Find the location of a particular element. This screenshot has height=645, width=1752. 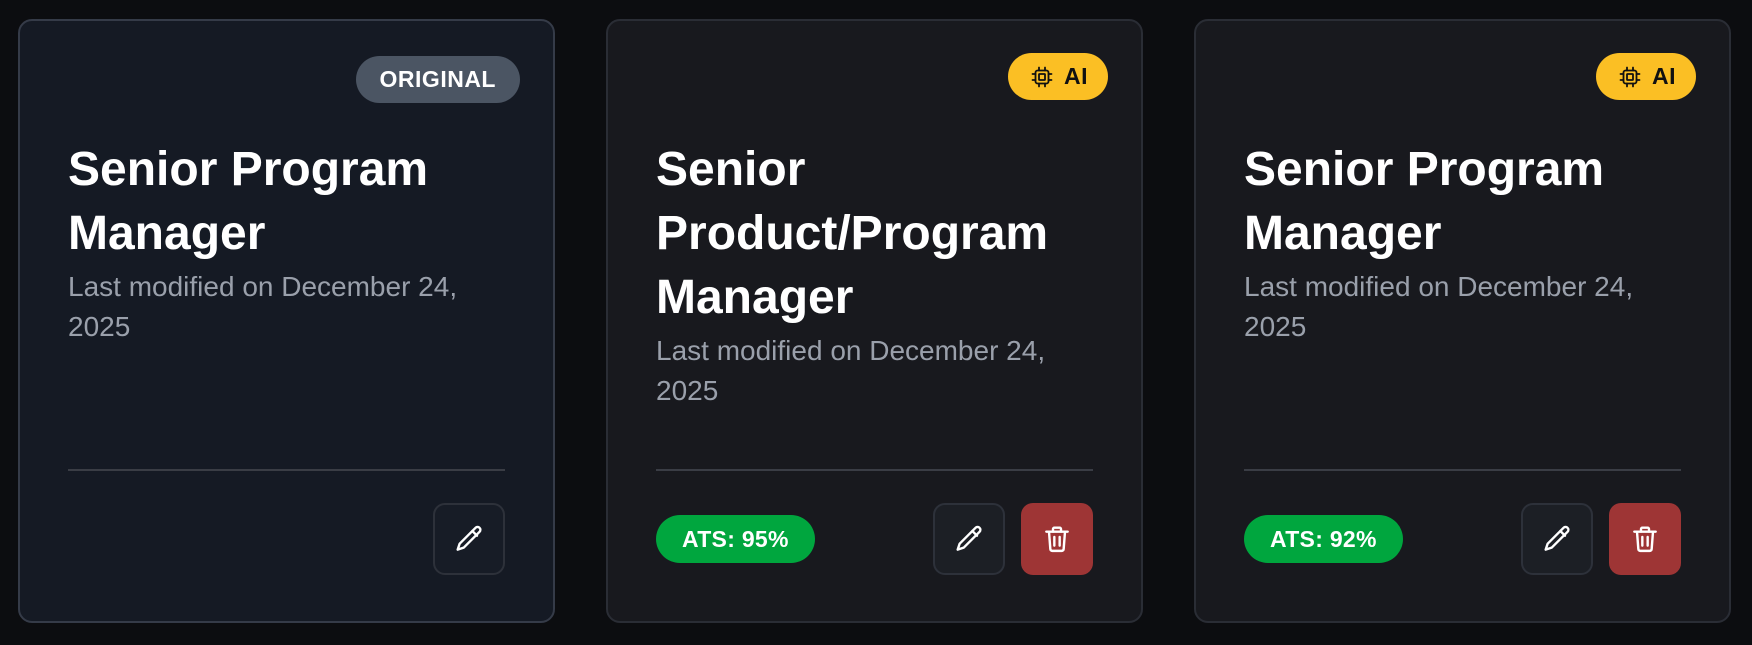

ats-score-badge: ATS: 95% is located at coordinates (735, 539).